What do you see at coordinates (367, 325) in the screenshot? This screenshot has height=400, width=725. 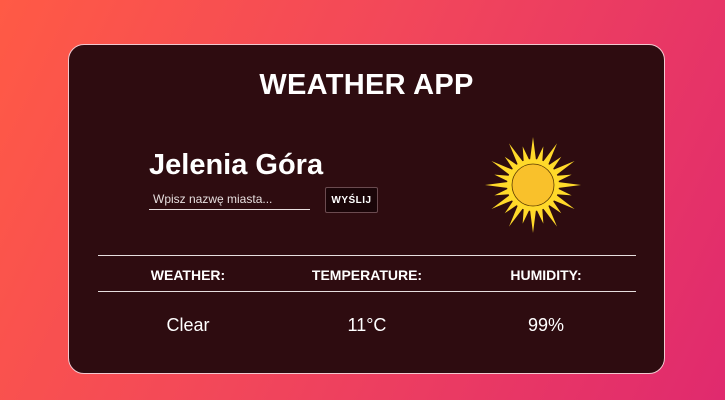 I see `temperature-value: 11°C` at bounding box center [367, 325].